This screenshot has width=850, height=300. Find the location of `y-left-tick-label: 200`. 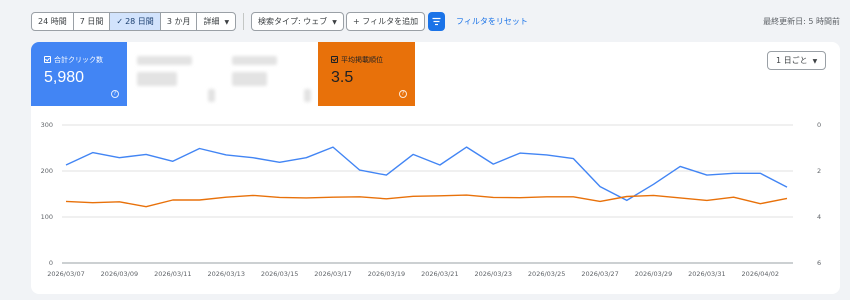

y-left-tick-label: 200 is located at coordinates (47, 171).